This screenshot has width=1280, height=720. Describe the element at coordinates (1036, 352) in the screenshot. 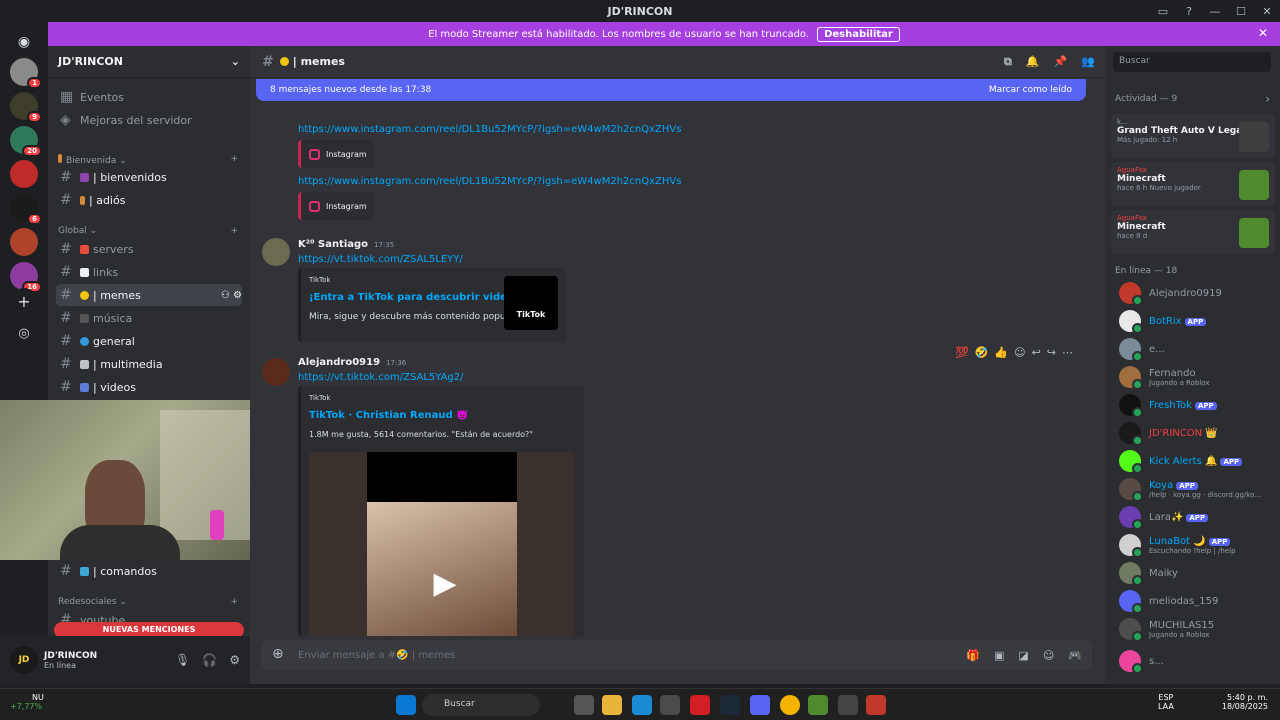

I see `reply-icon: ↩` at that location.